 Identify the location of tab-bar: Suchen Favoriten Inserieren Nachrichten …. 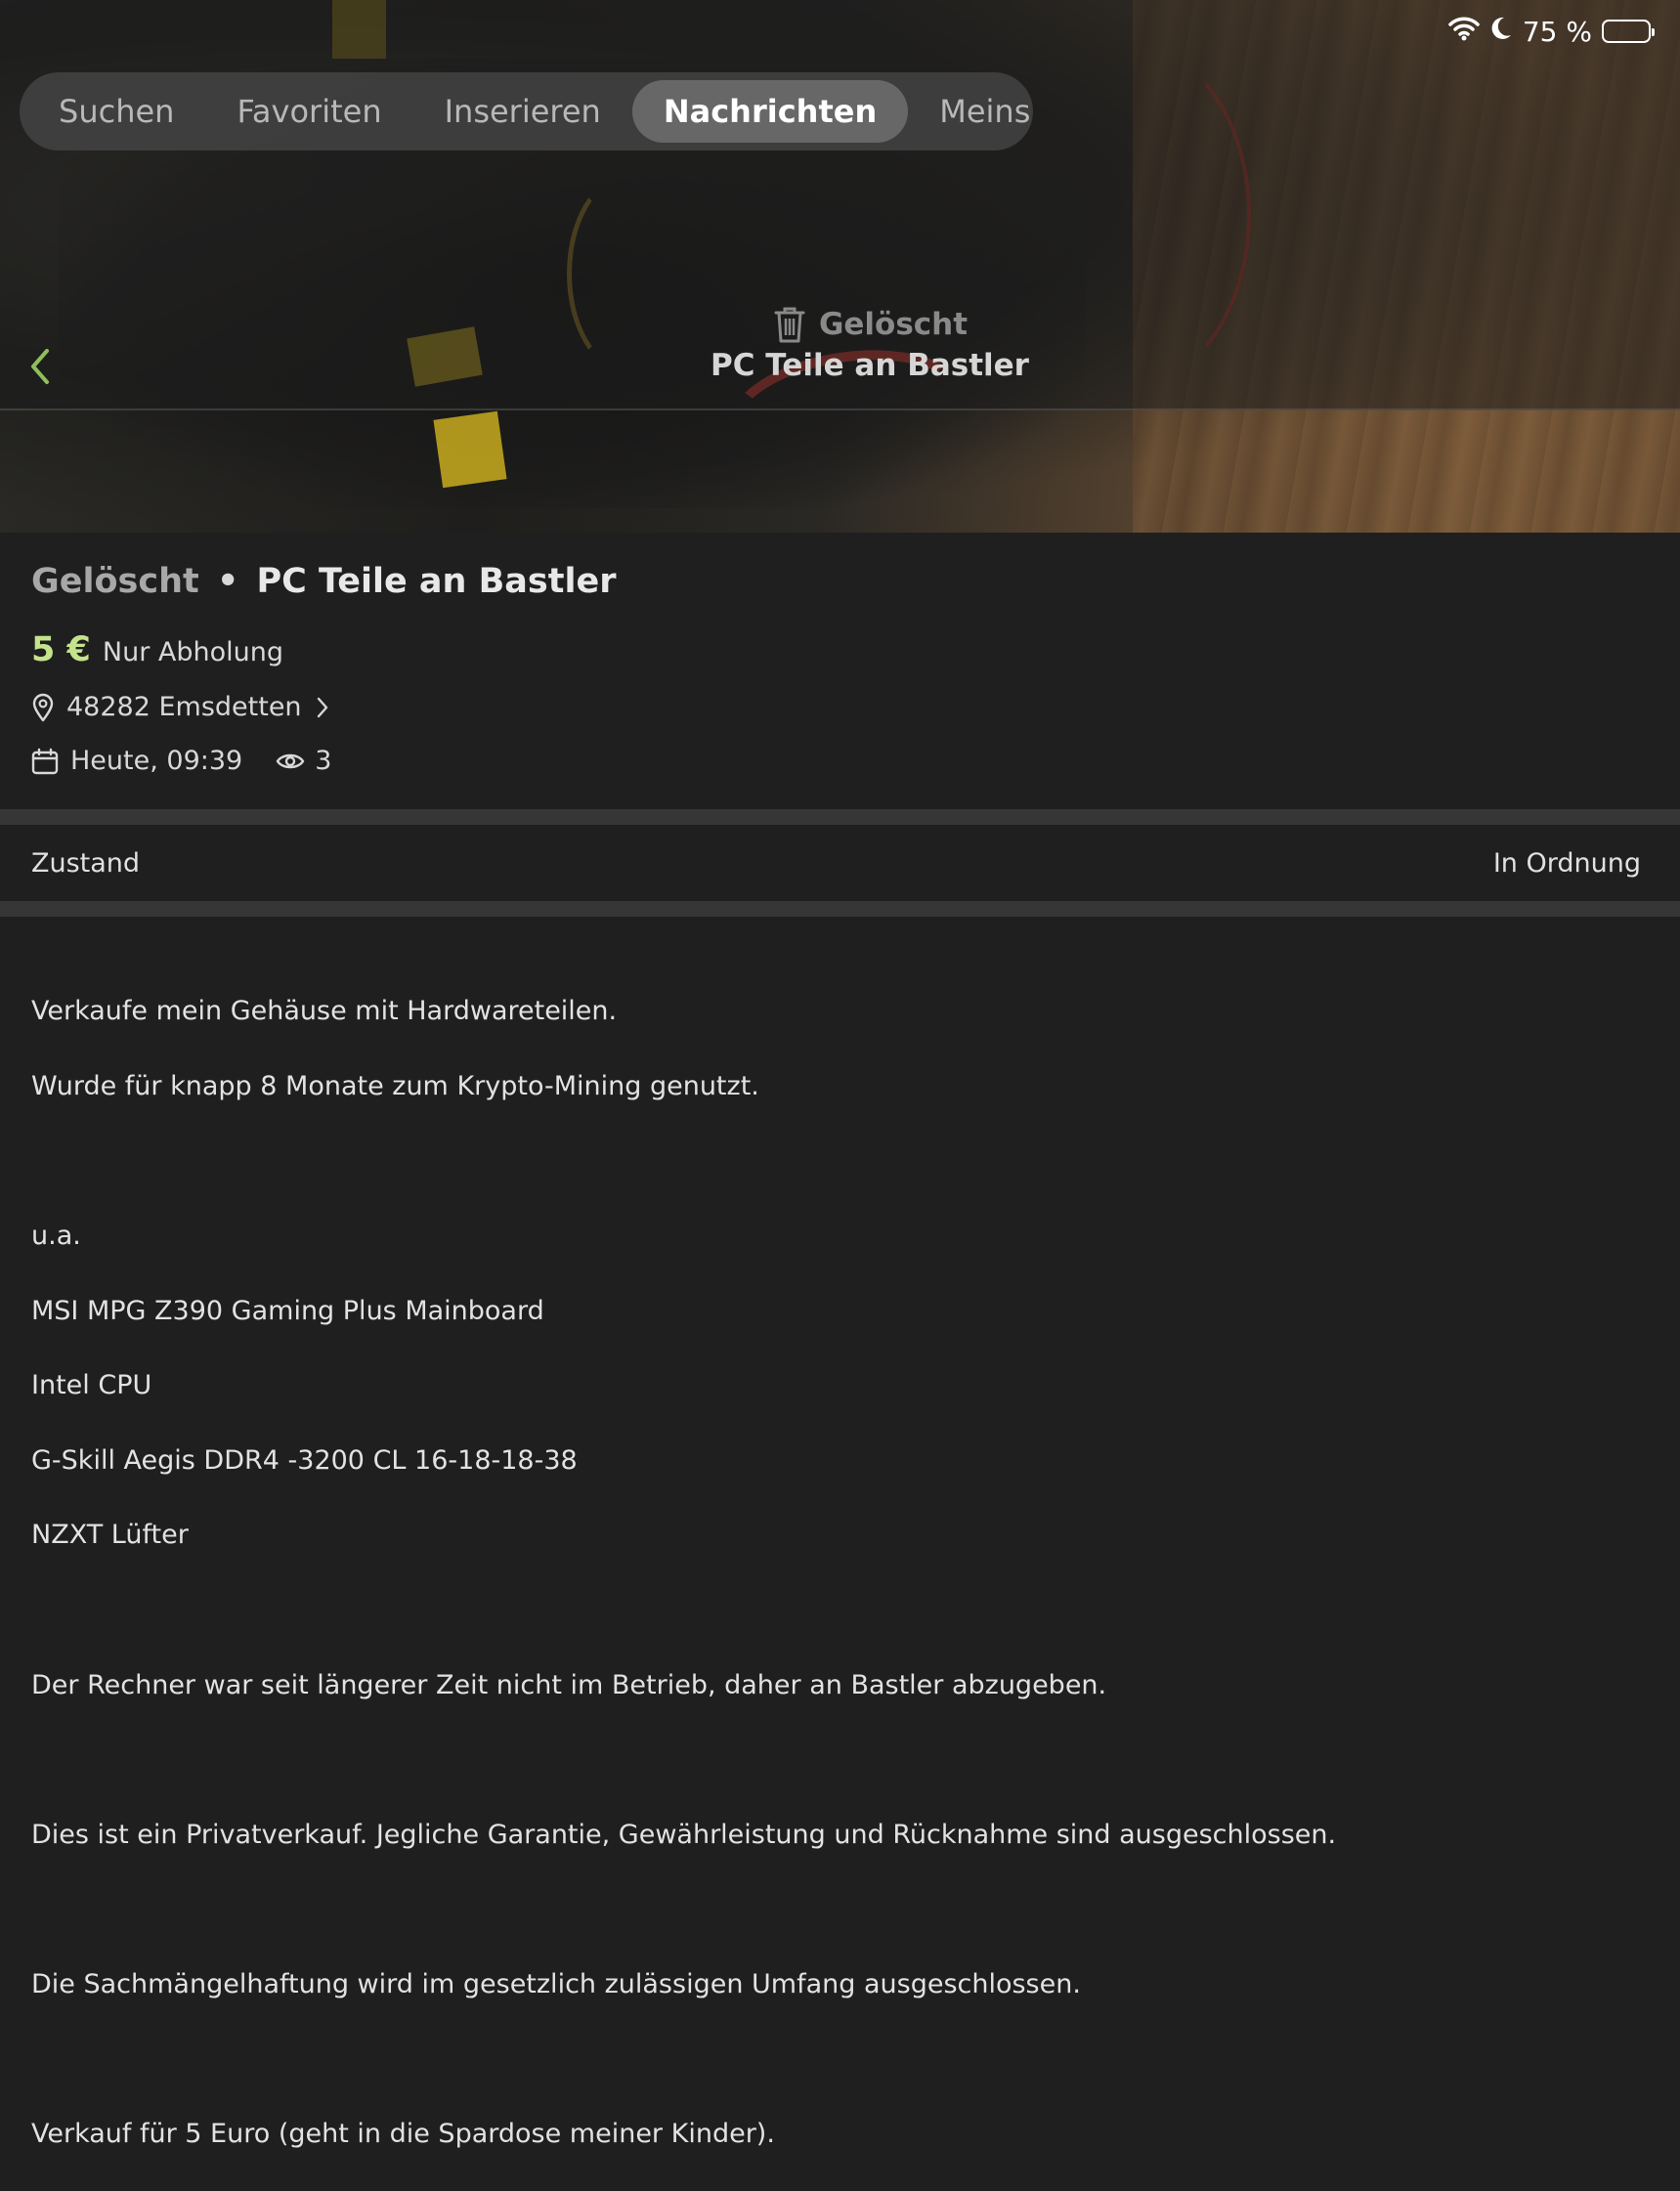
(526, 111).